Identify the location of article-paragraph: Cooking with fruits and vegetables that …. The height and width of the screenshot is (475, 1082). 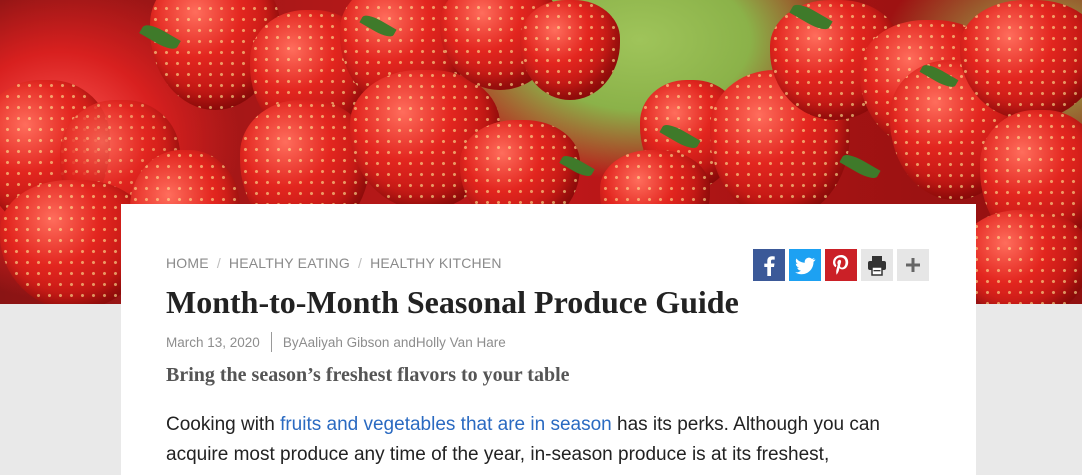
(551, 440).